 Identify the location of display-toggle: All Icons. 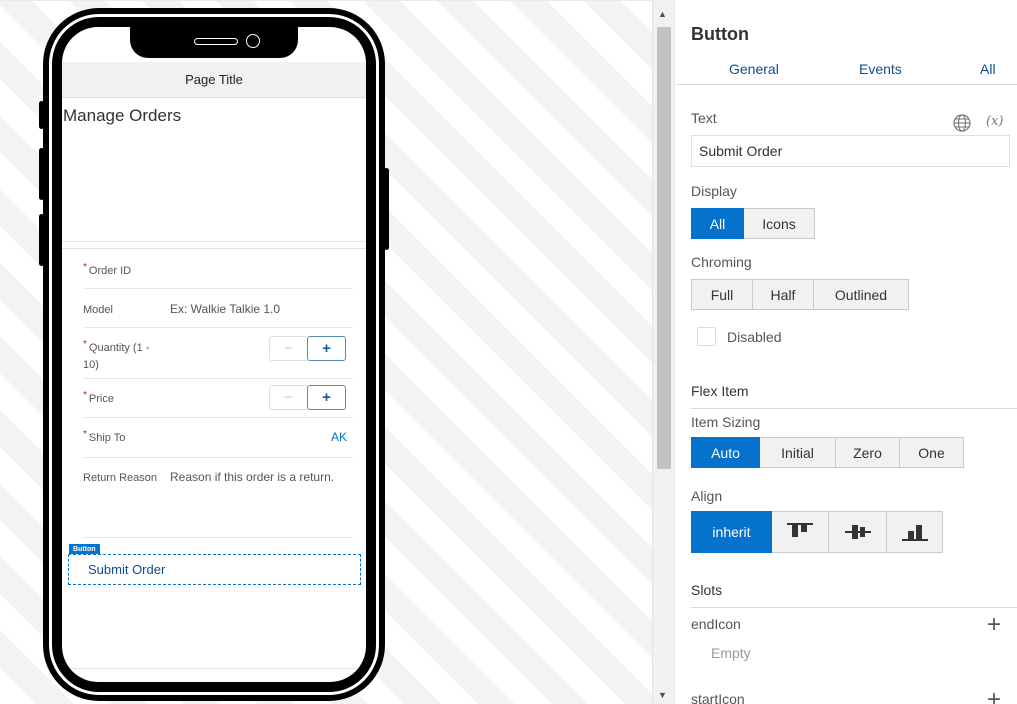
(753, 223).